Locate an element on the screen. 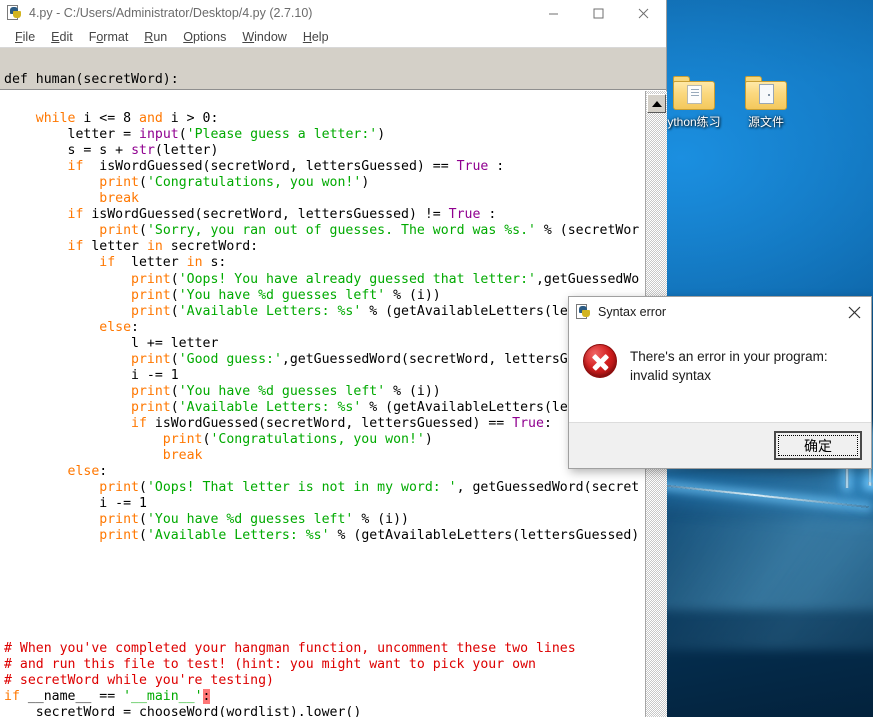 The height and width of the screenshot is (717, 873). ok-button: 确定 is located at coordinates (818, 445).